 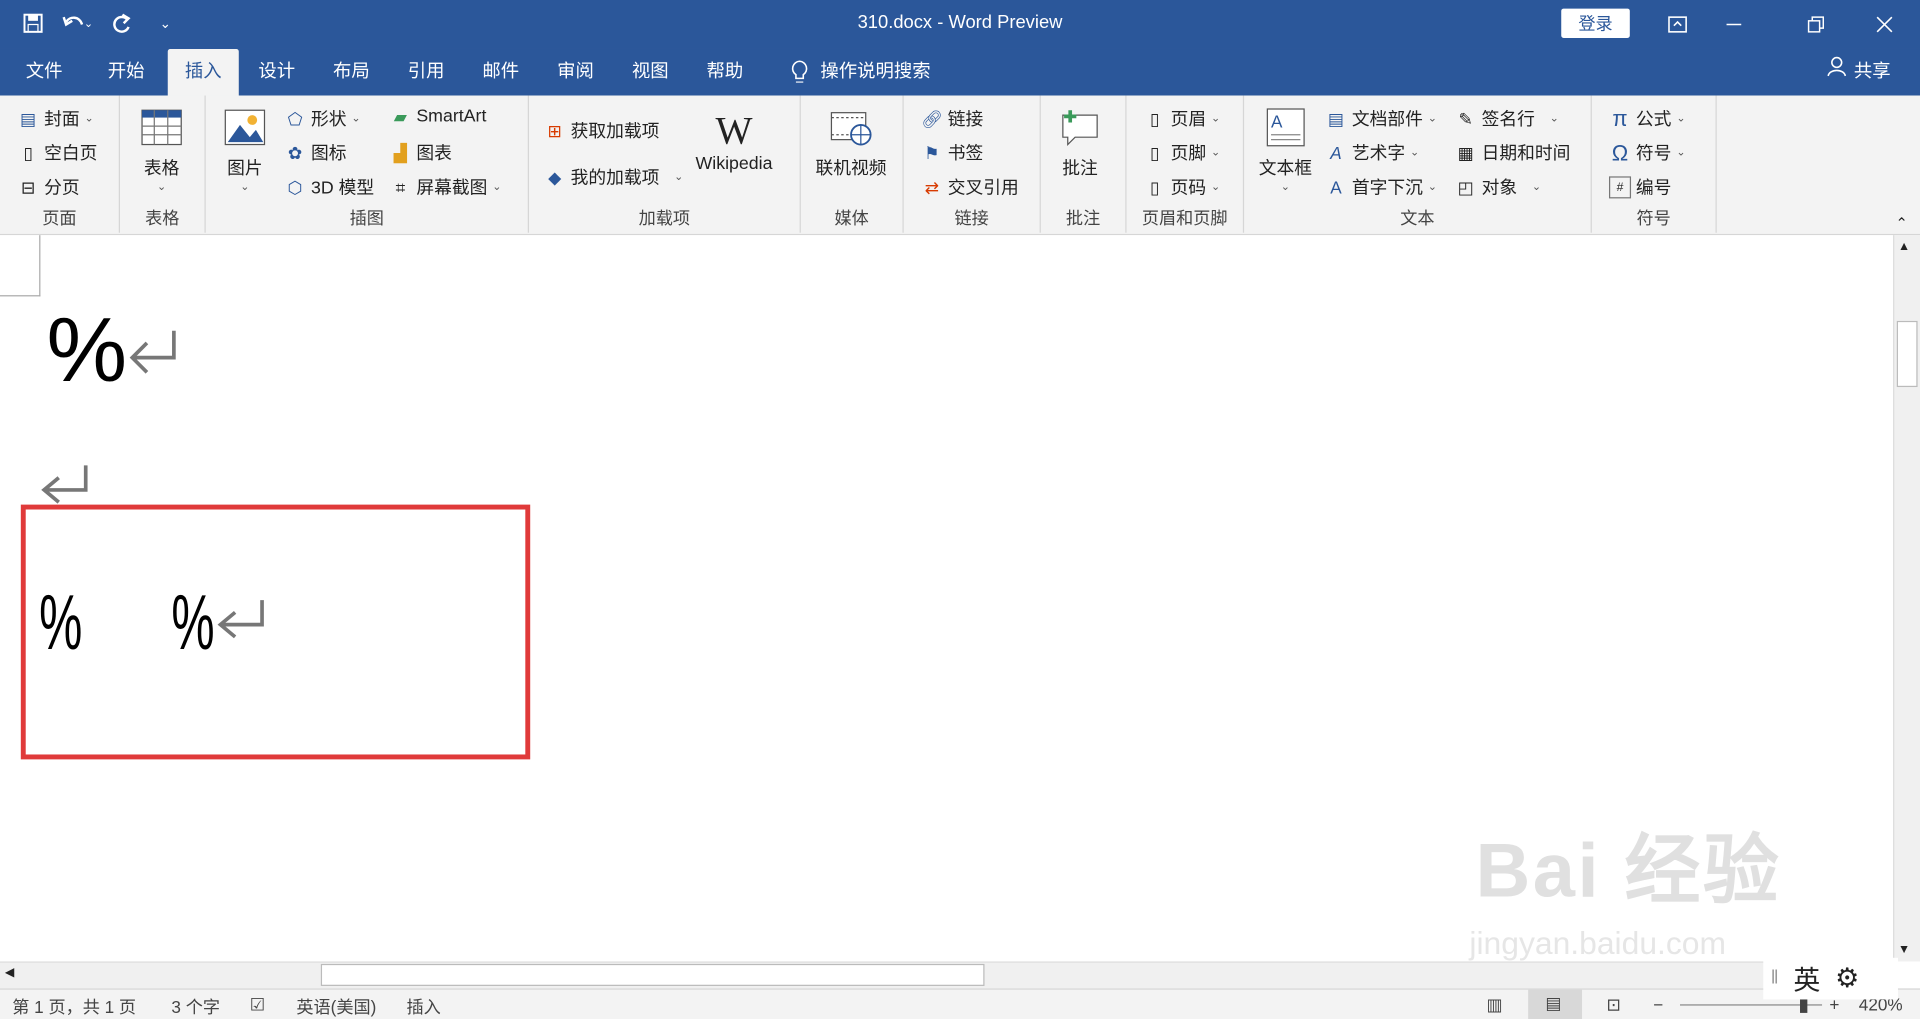 What do you see at coordinates (1901, 222) in the screenshot?
I see `collapse-ribbon-icon: ⌃` at bounding box center [1901, 222].